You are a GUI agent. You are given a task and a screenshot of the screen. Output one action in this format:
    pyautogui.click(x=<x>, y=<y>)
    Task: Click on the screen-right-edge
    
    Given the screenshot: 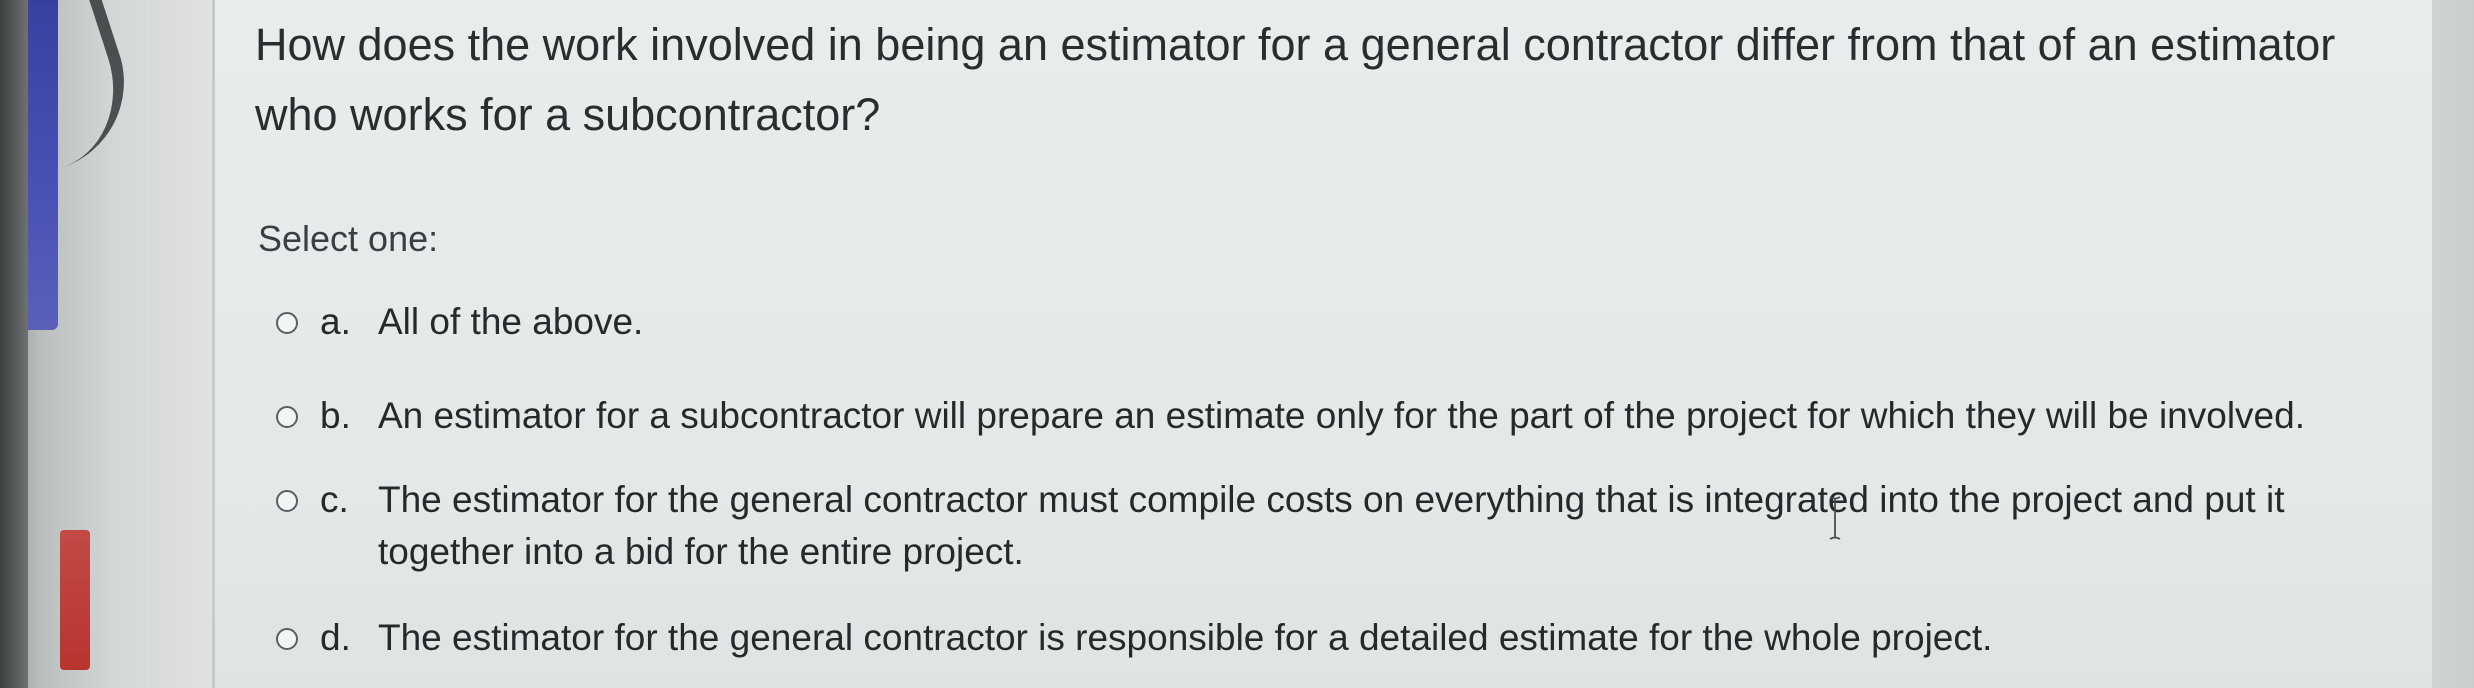 What is the action you would take?
    pyautogui.click(x=2453, y=344)
    